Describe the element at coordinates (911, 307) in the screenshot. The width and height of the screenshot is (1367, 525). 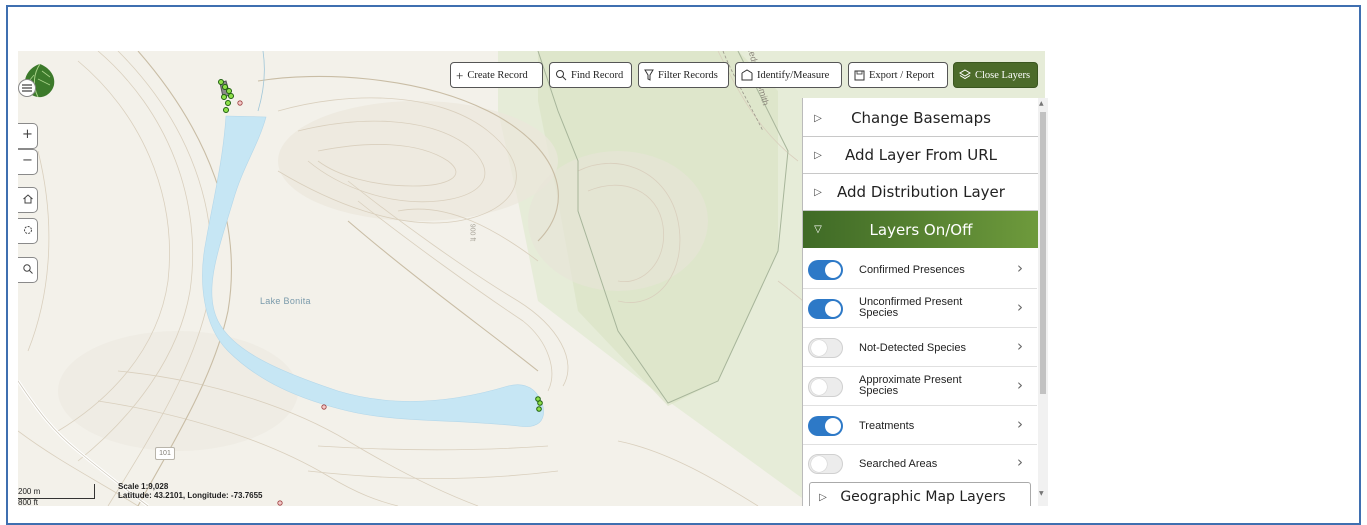
I see `layer-name: Unconfirmed Present Species` at that location.